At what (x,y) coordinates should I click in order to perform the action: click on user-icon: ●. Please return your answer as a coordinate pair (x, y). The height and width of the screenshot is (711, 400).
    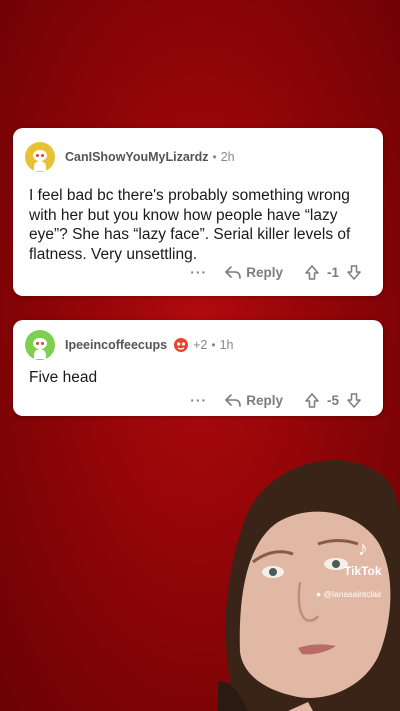
    Looking at the image, I should click on (319, 594).